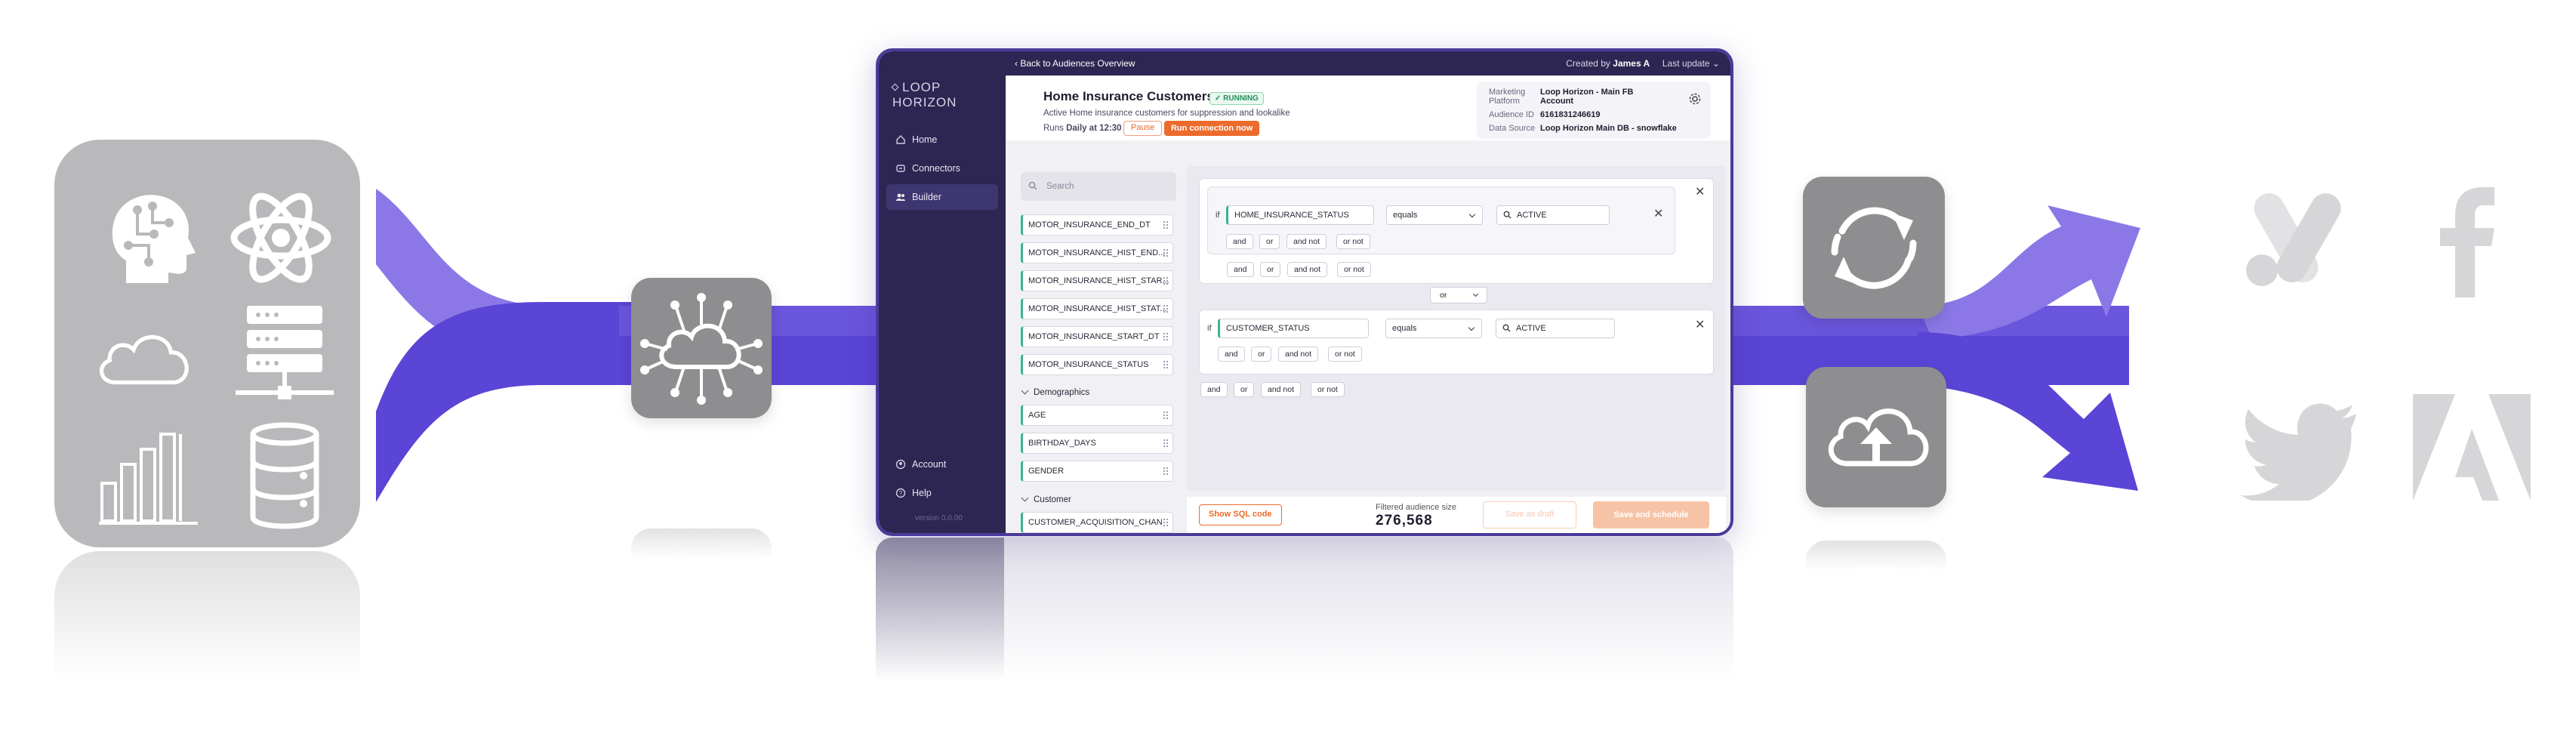  What do you see at coordinates (1098, 187) in the screenshot?
I see `attribute-search-input: Search` at bounding box center [1098, 187].